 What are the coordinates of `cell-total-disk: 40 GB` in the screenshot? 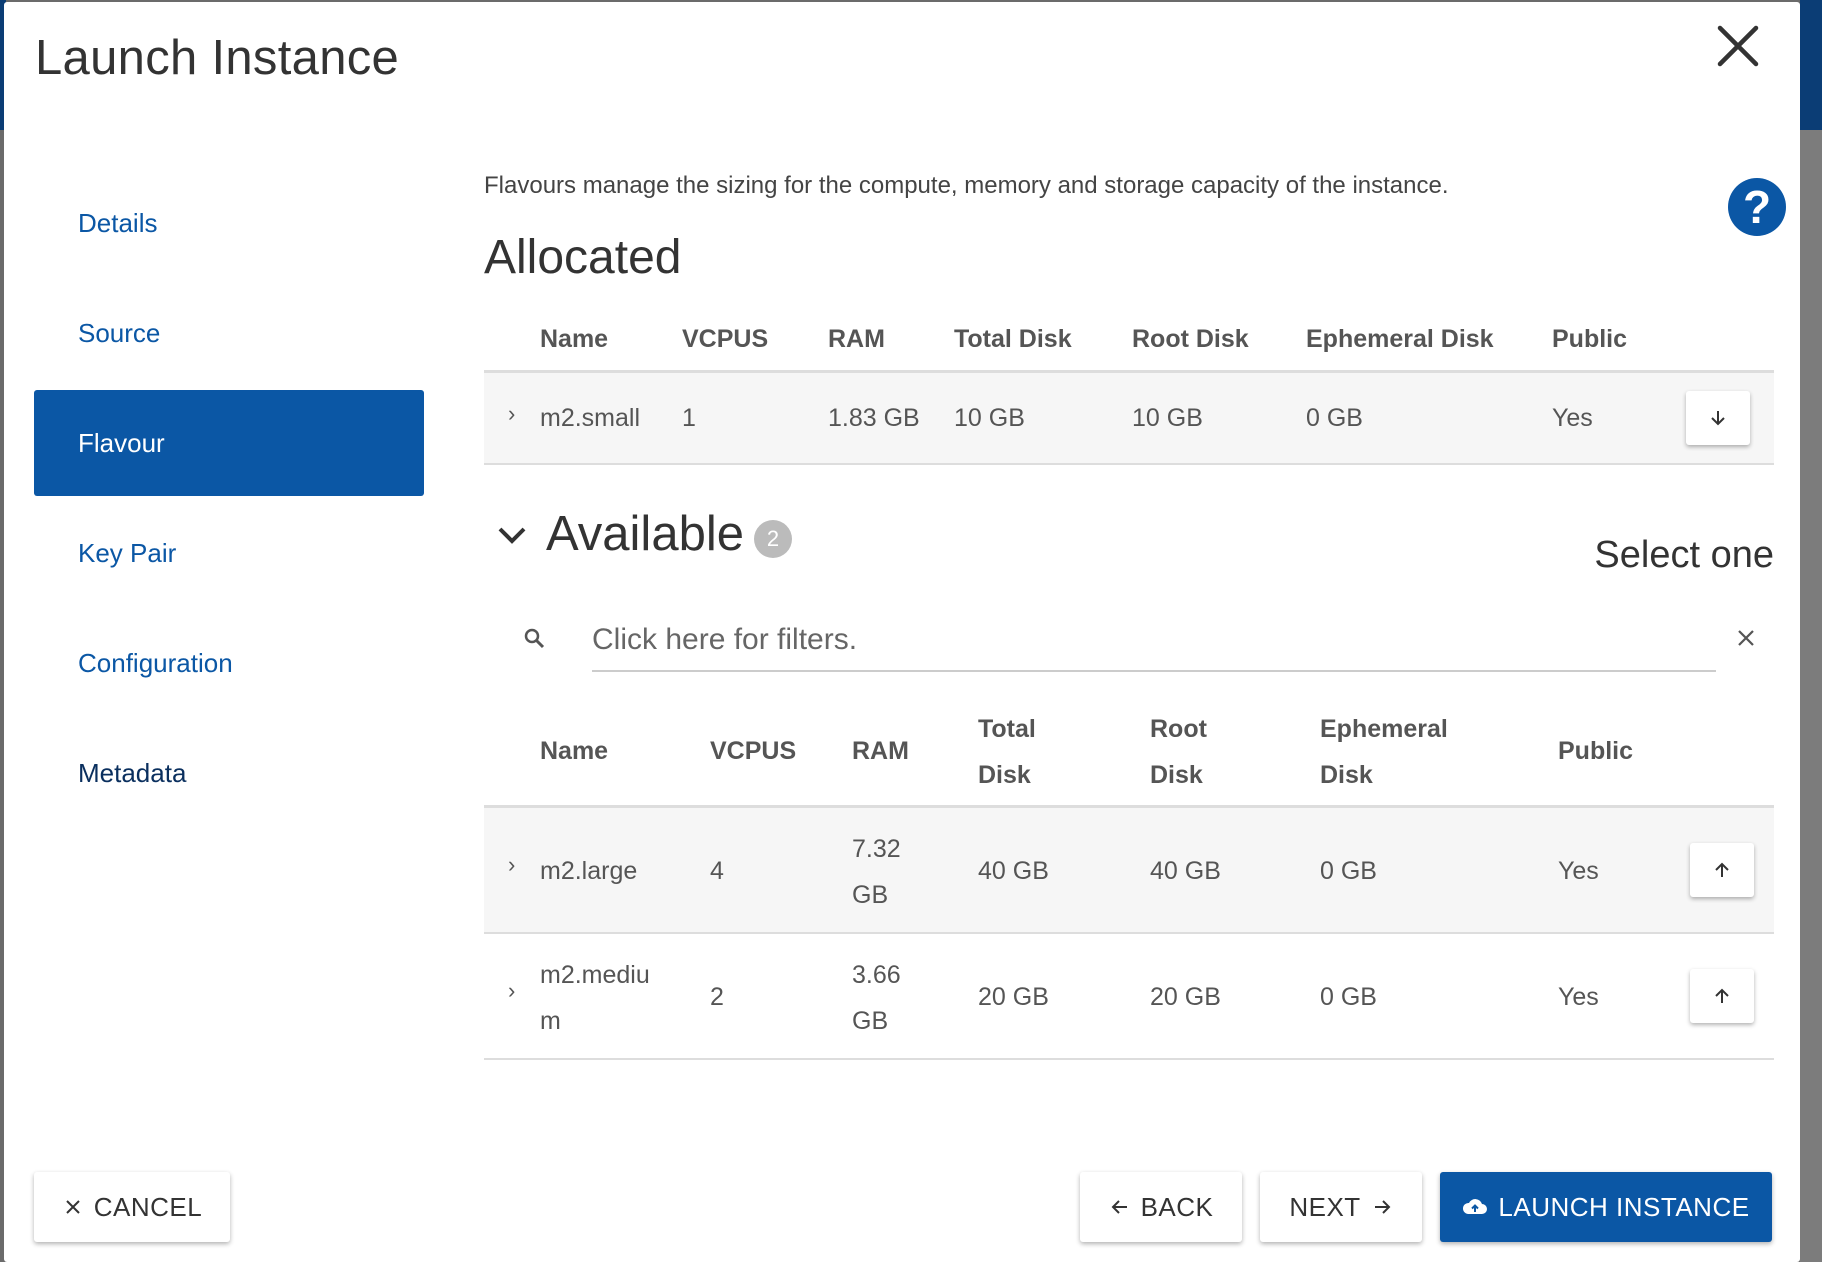 It's located at (1013, 871).